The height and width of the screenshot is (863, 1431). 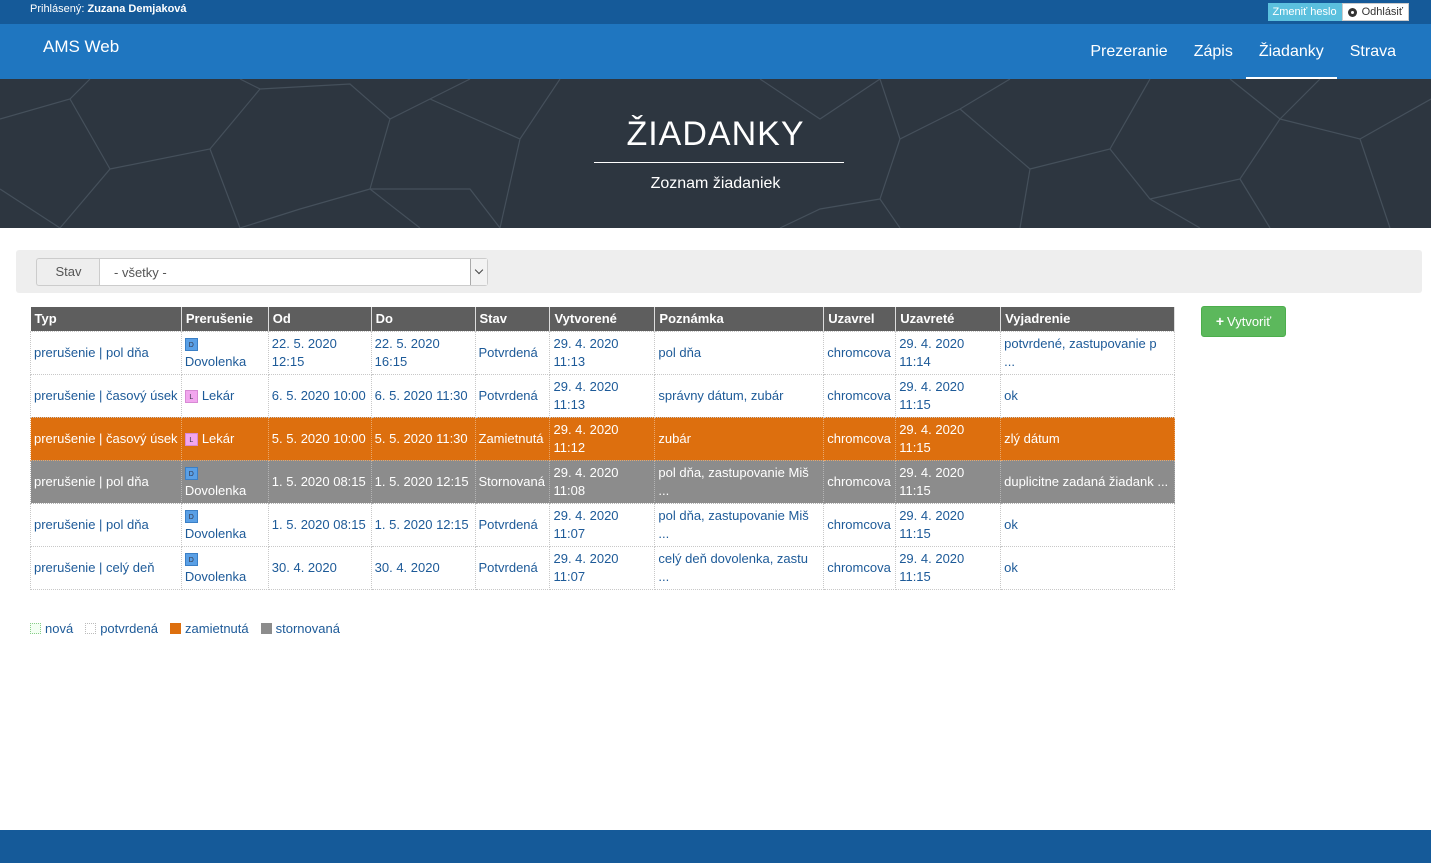 I want to click on nav-item-strava: Strava, so click(x=1373, y=51).